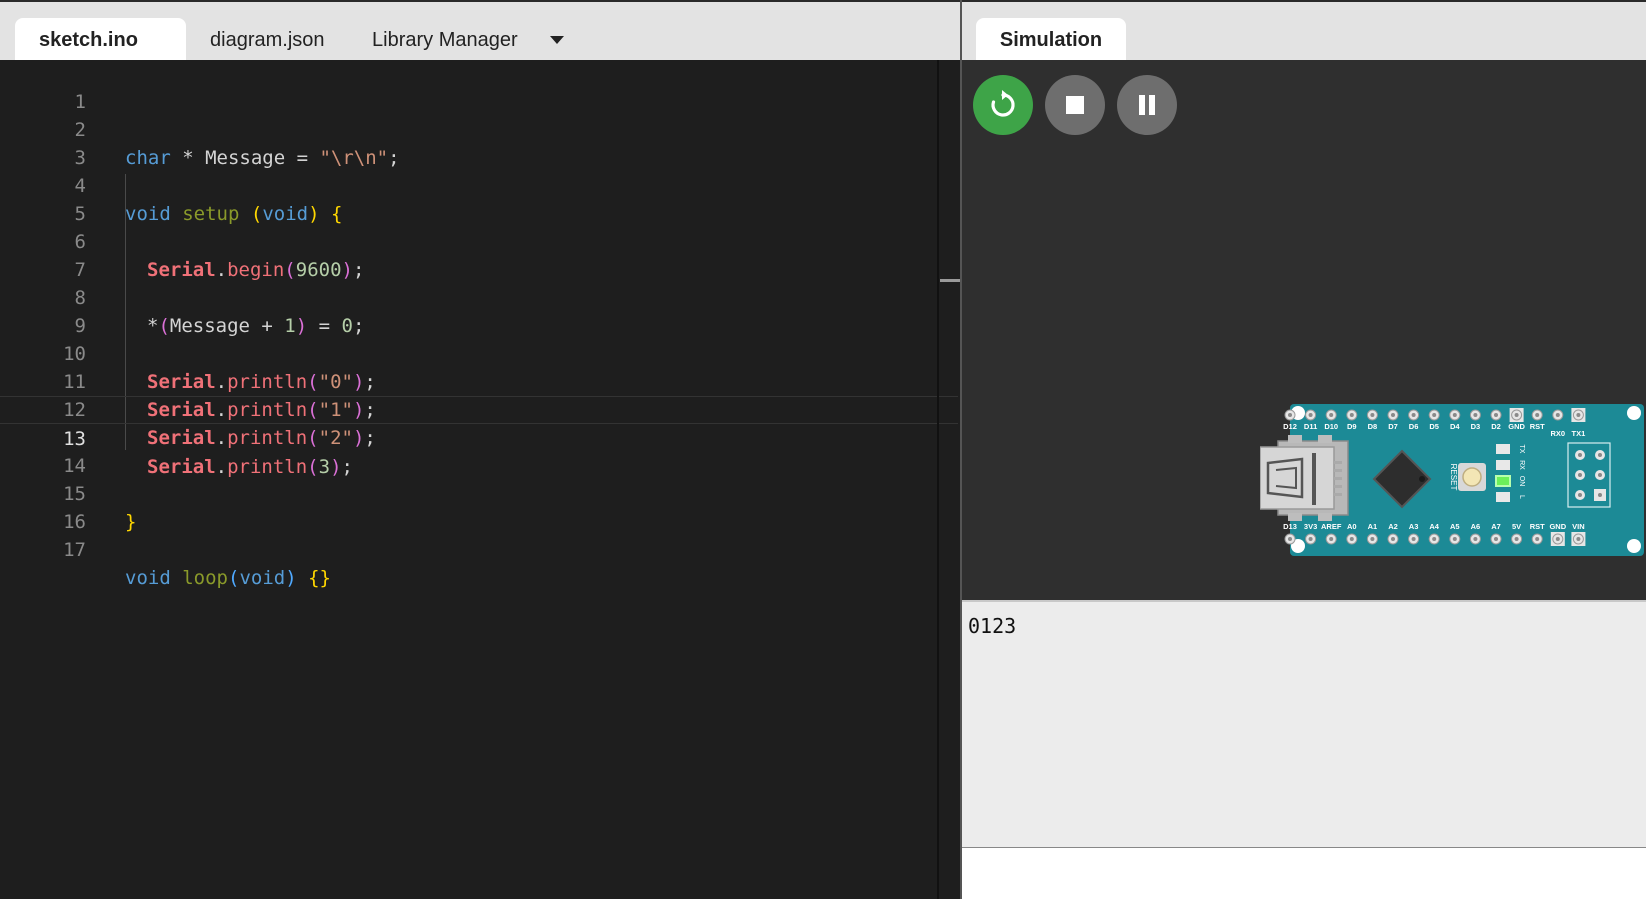 This screenshot has width=1646, height=899. Describe the element at coordinates (1304, 873) in the screenshot. I see `serial-monitor-input` at that location.